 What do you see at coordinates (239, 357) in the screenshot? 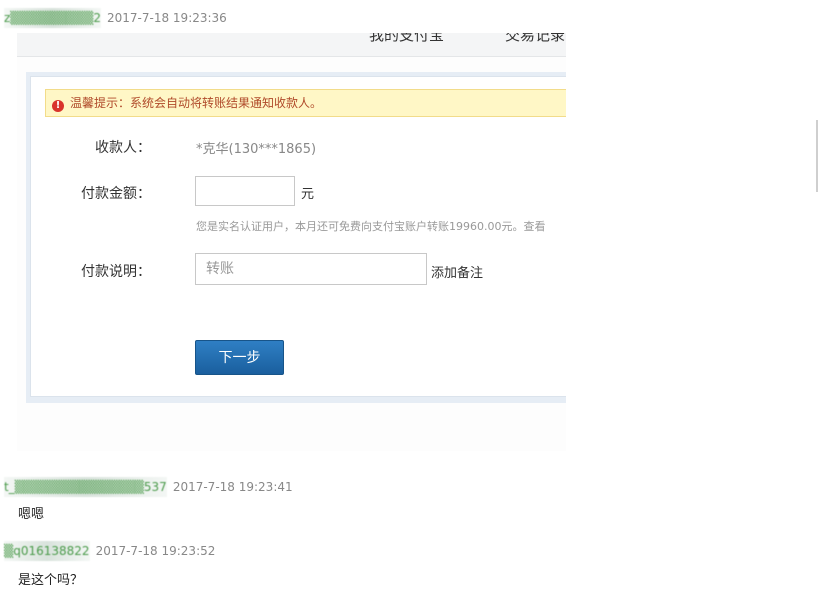
I see `next-step-button: 下一步` at bounding box center [239, 357].